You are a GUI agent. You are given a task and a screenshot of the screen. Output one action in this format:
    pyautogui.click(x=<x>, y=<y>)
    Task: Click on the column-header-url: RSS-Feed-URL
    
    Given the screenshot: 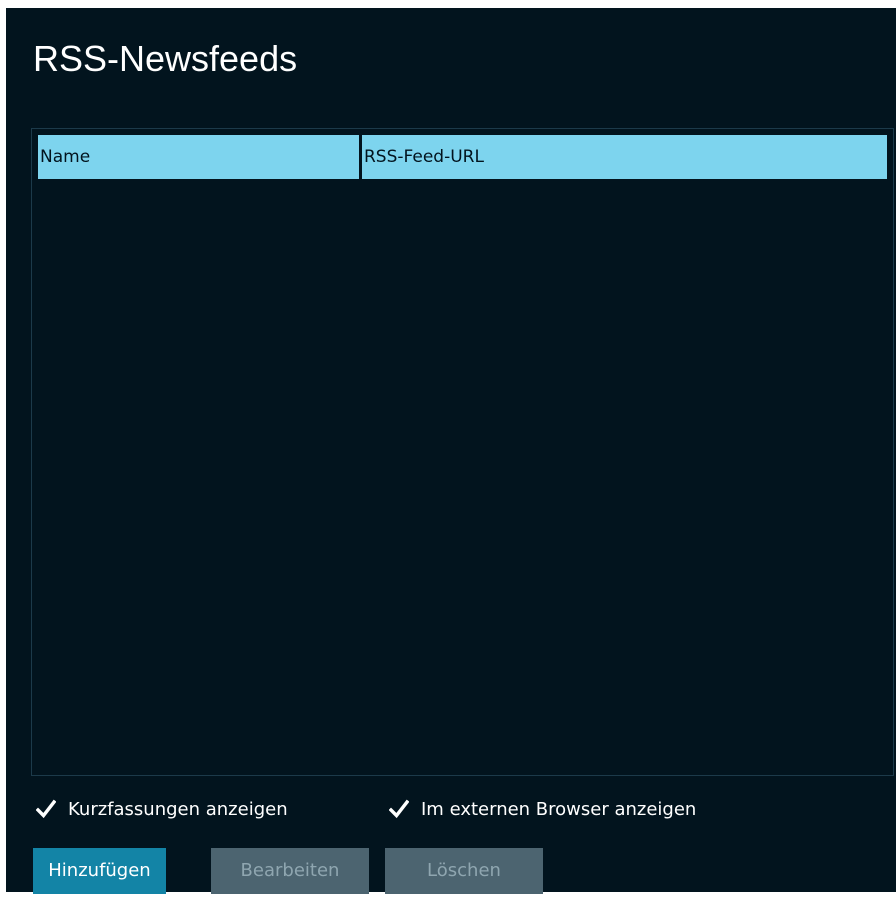 What is the action you would take?
    pyautogui.click(x=624, y=157)
    